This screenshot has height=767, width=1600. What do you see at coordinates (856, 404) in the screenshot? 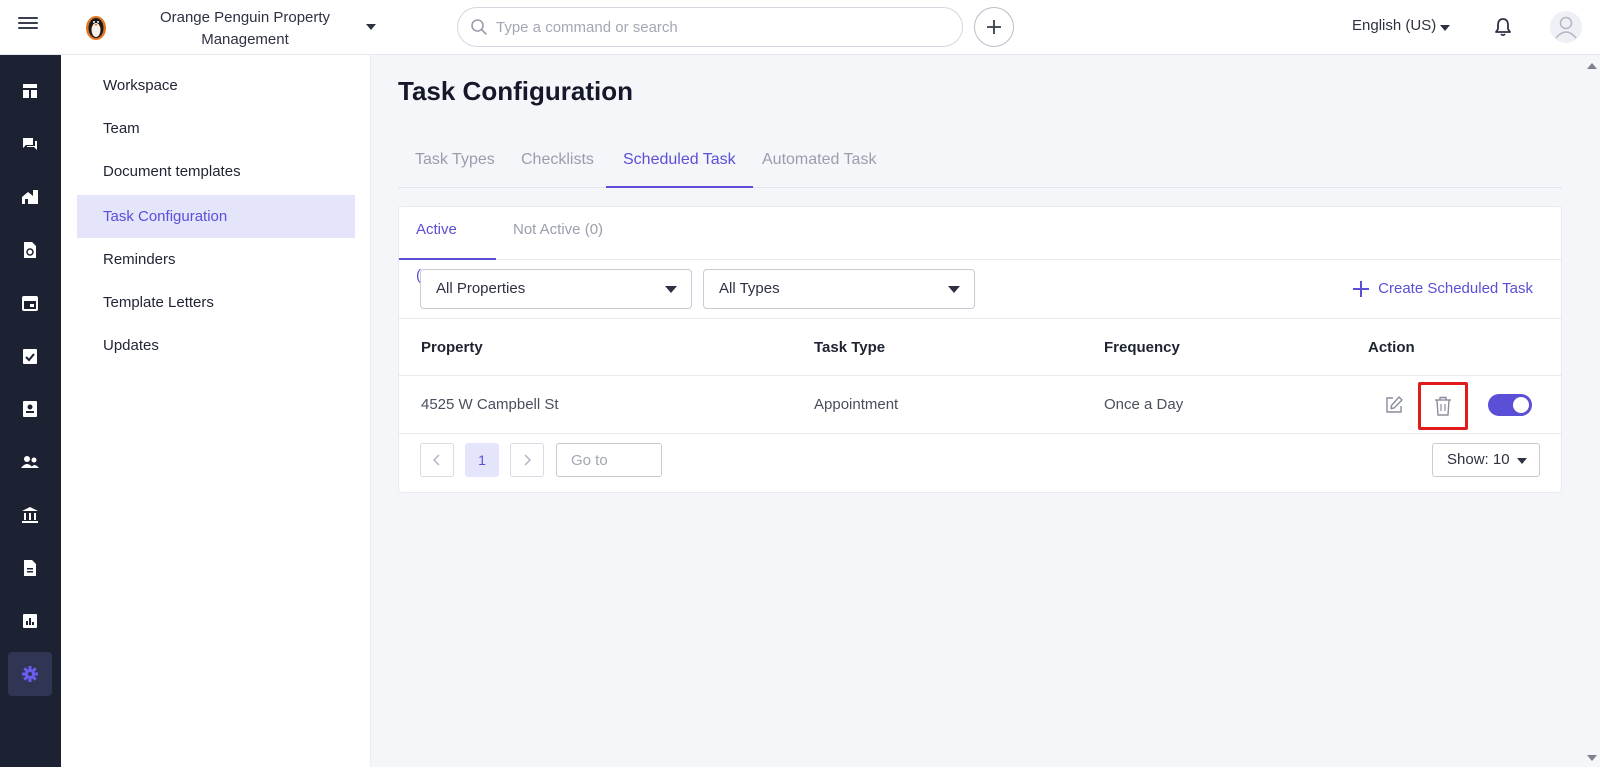
I see `cell-task-type: Appointment` at bounding box center [856, 404].